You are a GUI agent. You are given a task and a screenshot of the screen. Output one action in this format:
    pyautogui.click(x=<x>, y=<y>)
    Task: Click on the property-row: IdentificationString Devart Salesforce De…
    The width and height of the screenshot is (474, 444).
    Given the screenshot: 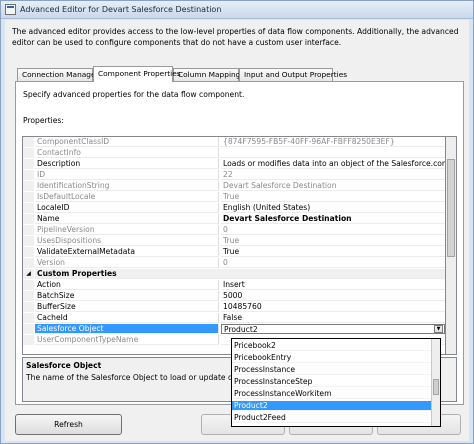 What is the action you would take?
    pyautogui.click(x=234, y=186)
    